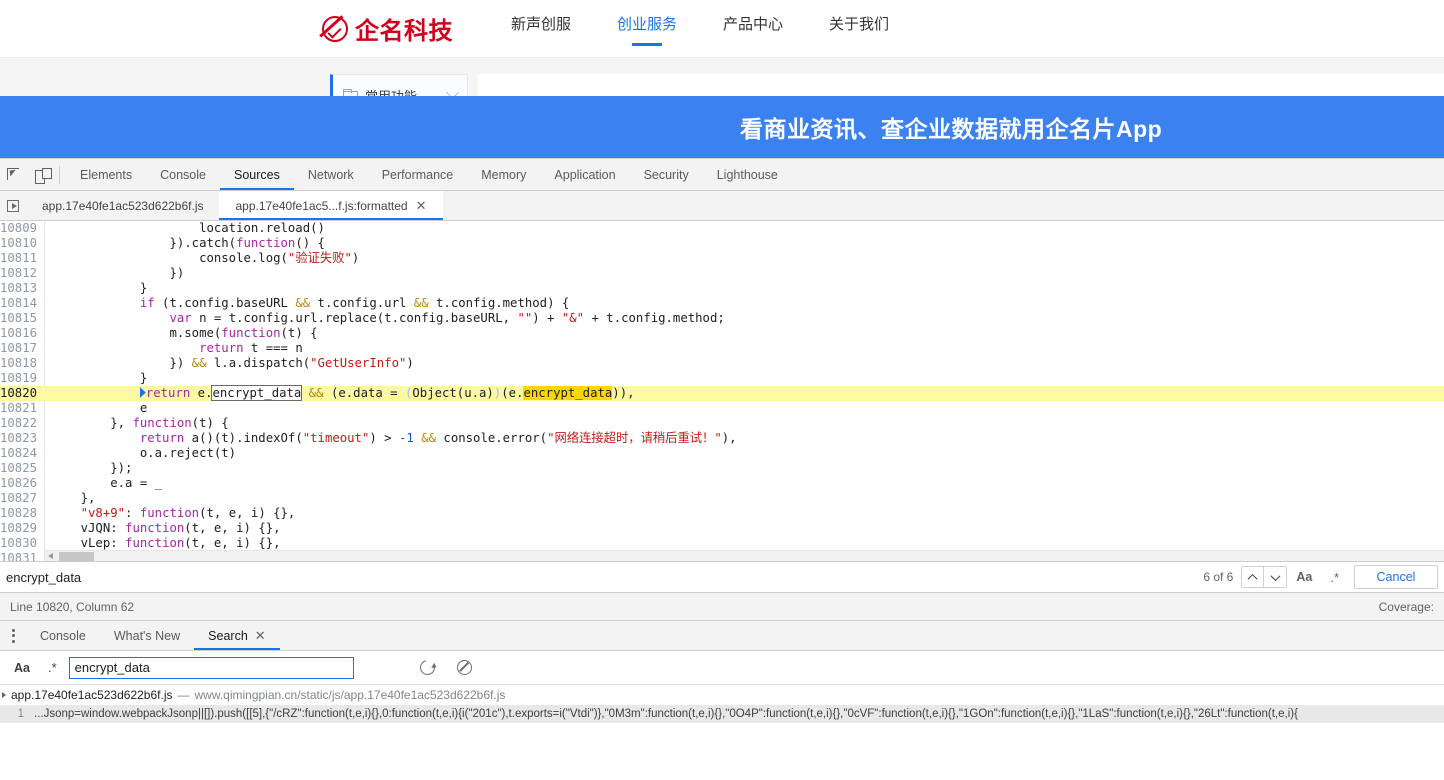 The image size is (1444, 780). I want to click on file-tab-app-js: app.17e40fe1ac523d622b6f.js, so click(122, 205).